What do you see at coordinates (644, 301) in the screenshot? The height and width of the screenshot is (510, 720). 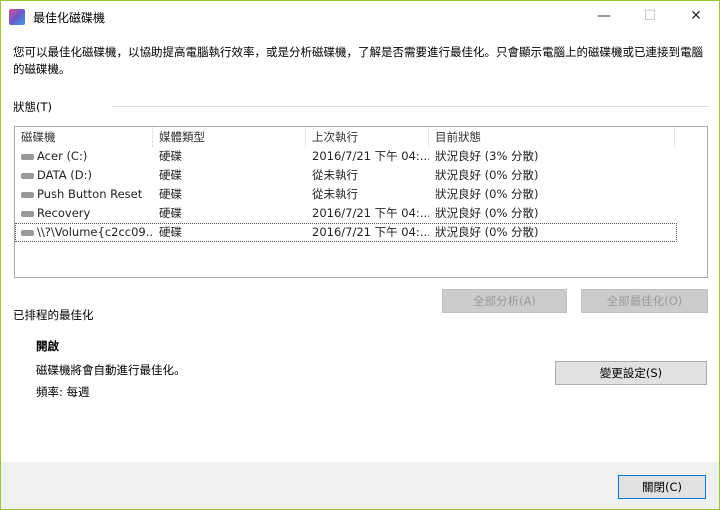 I see `optimize-all-button: 全部最佳化(O)` at bounding box center [644, 301].